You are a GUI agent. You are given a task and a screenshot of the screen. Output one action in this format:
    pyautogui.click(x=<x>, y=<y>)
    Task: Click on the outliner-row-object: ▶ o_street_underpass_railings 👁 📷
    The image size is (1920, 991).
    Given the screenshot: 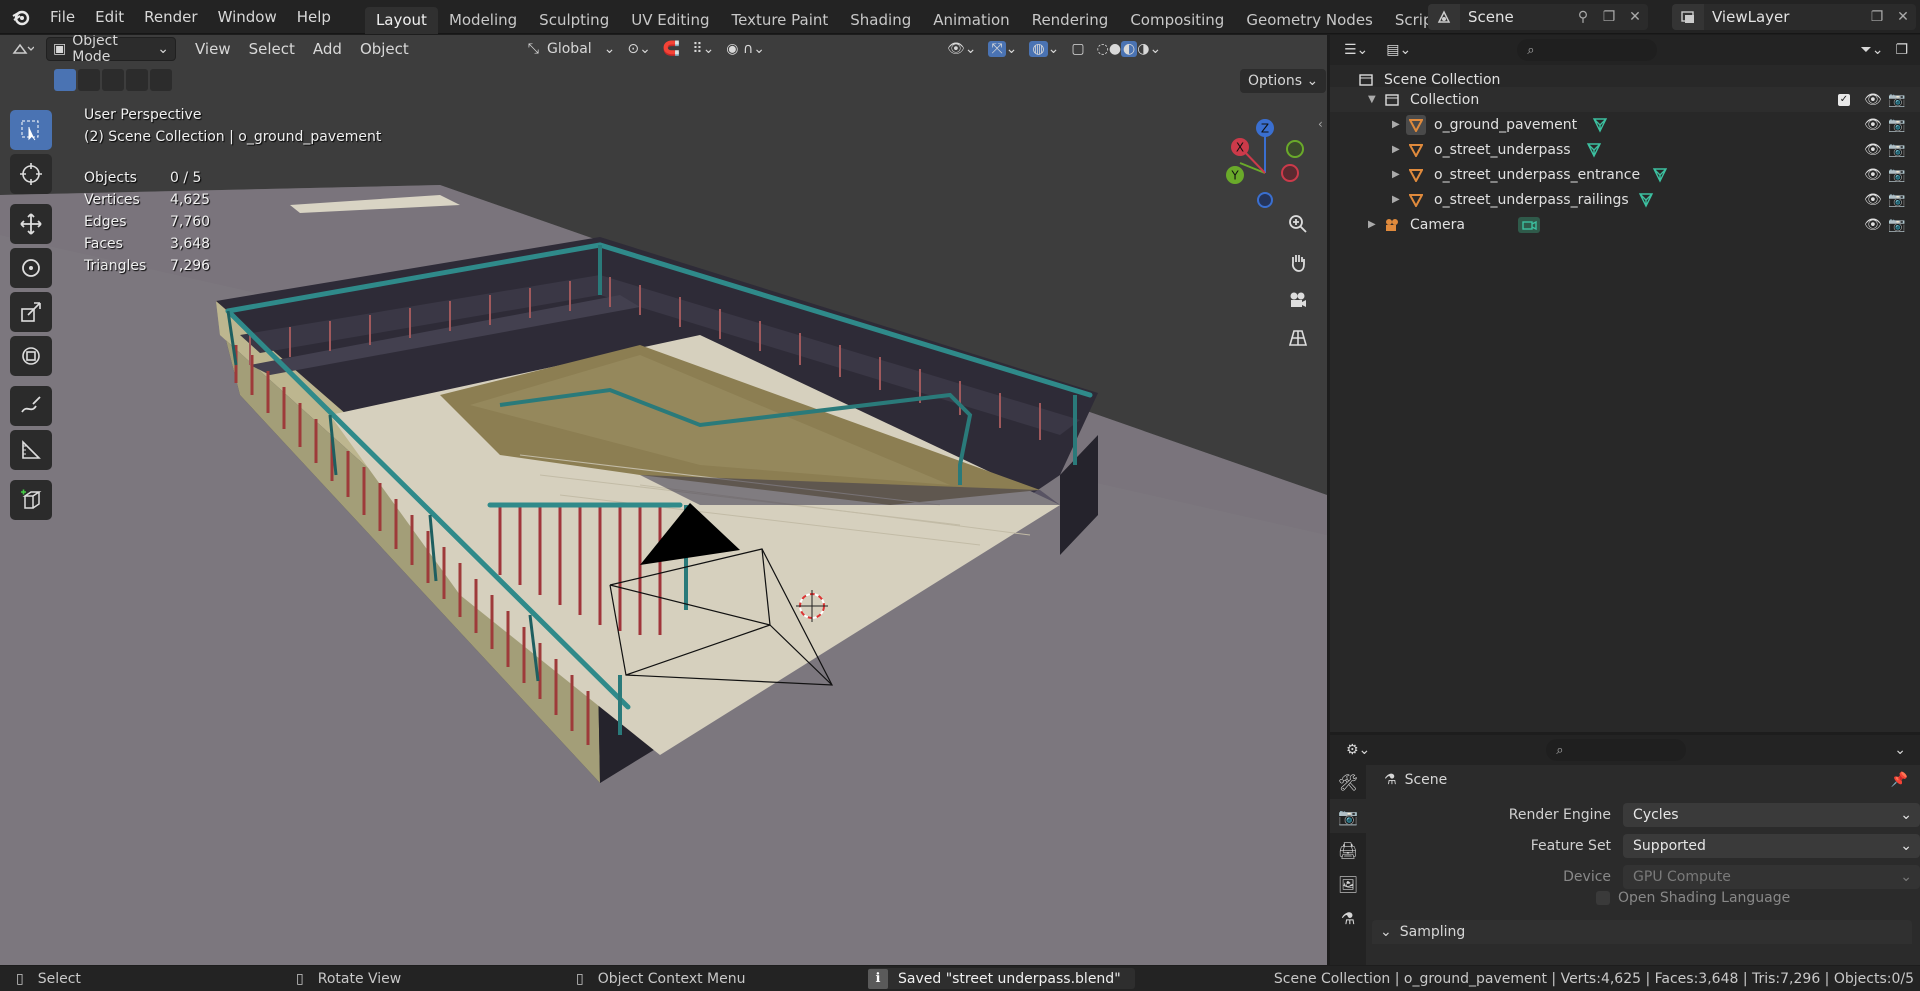 What is the action you would take?
    pyautogui.click(x=1625, y=199)
    